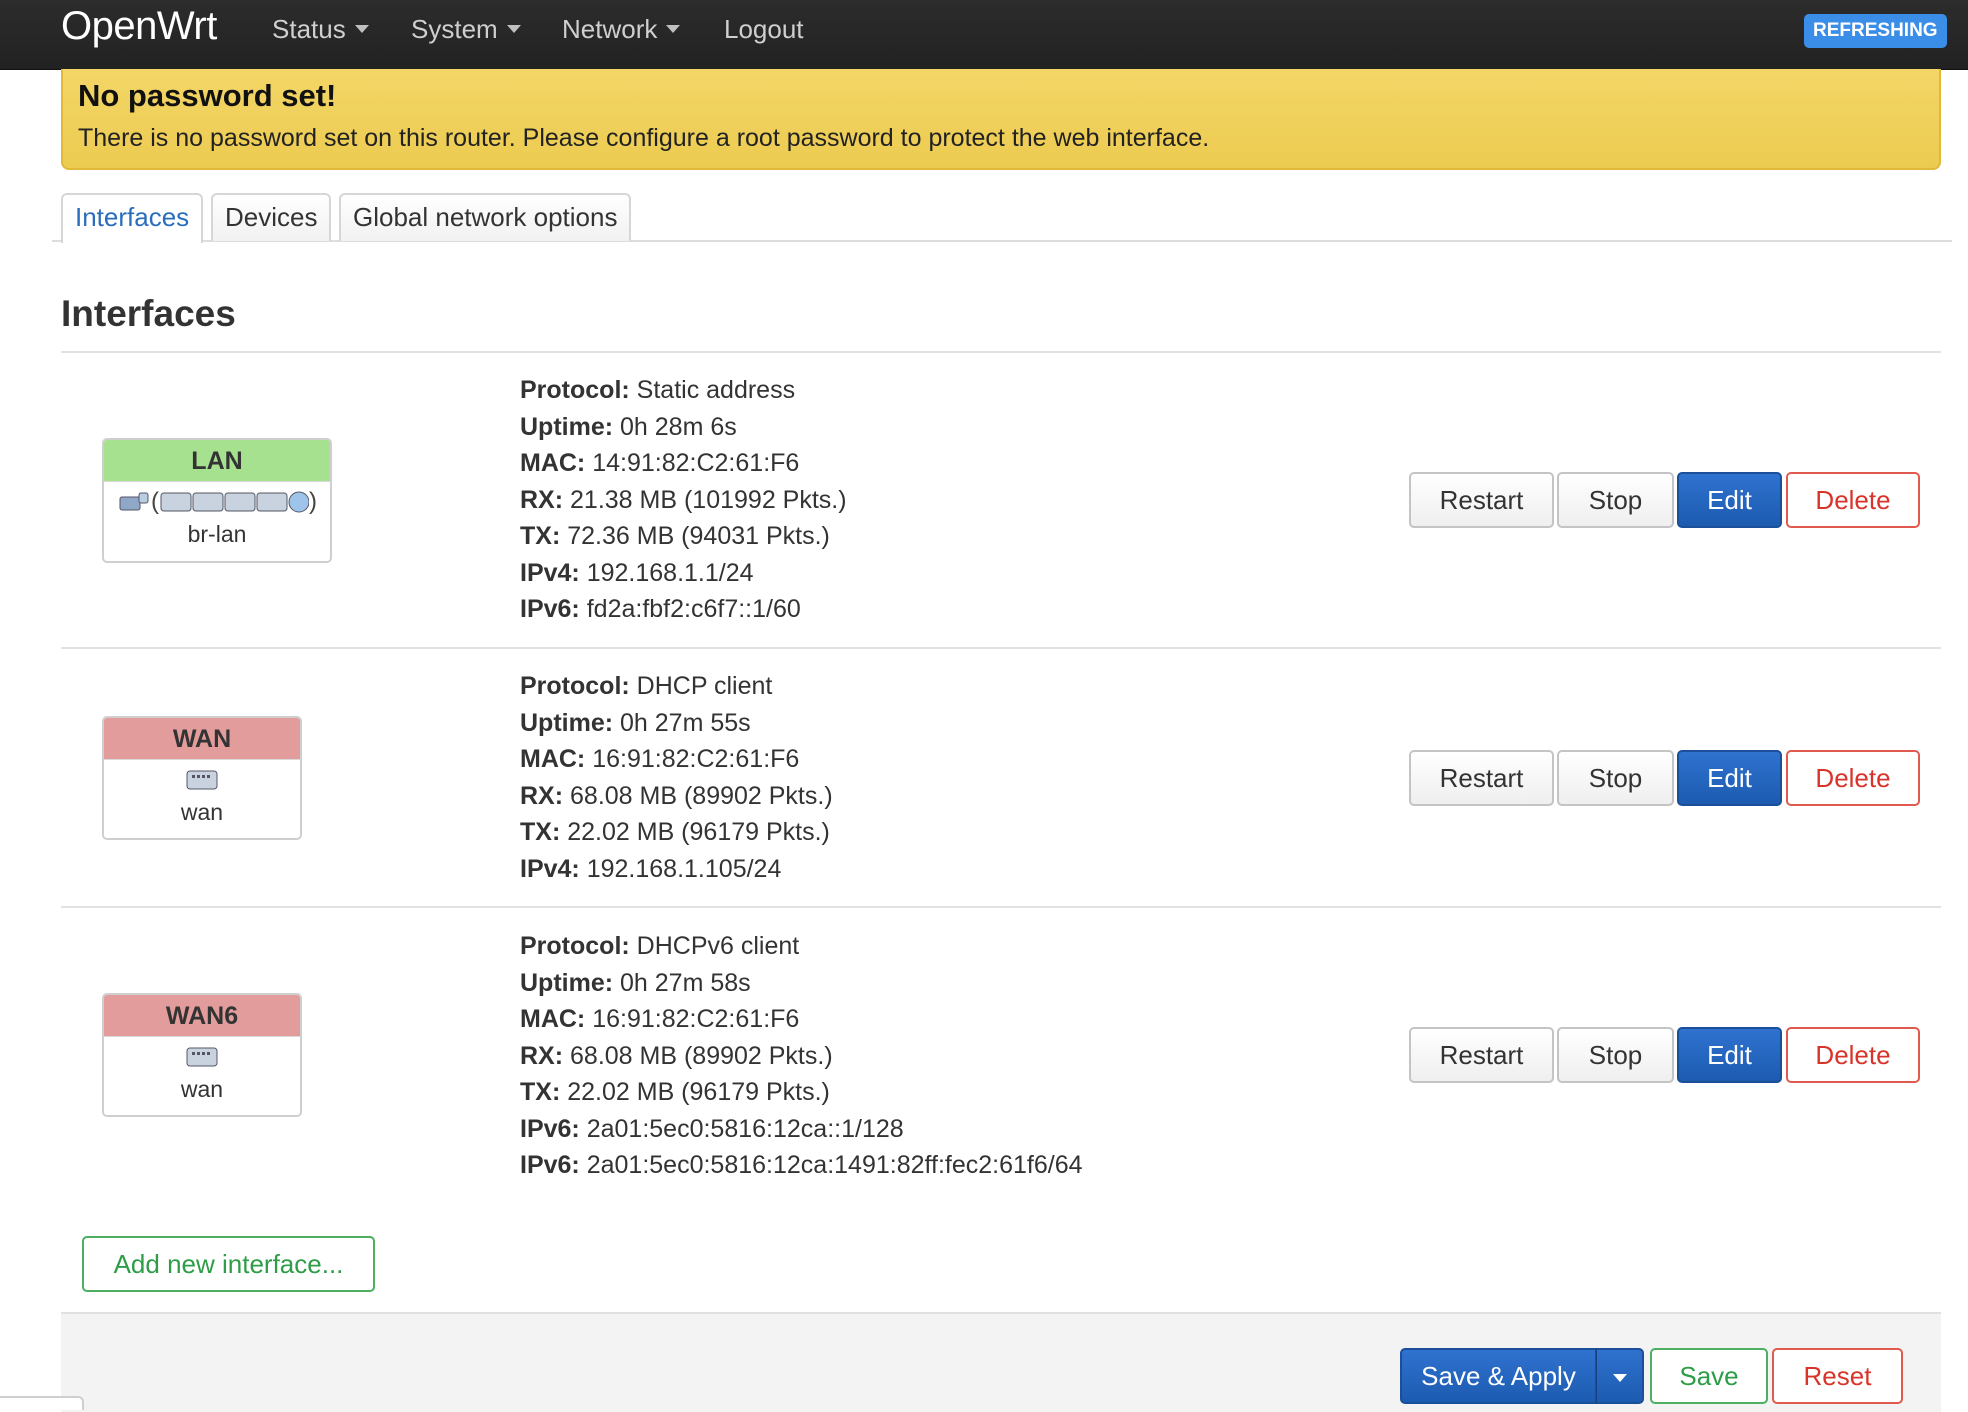 The height and width of the screenshot is (1412, 1968). Describe the element at coordinates (718, 946) in the screenshot. I see `info-value: DHCPv6 client` at that location.